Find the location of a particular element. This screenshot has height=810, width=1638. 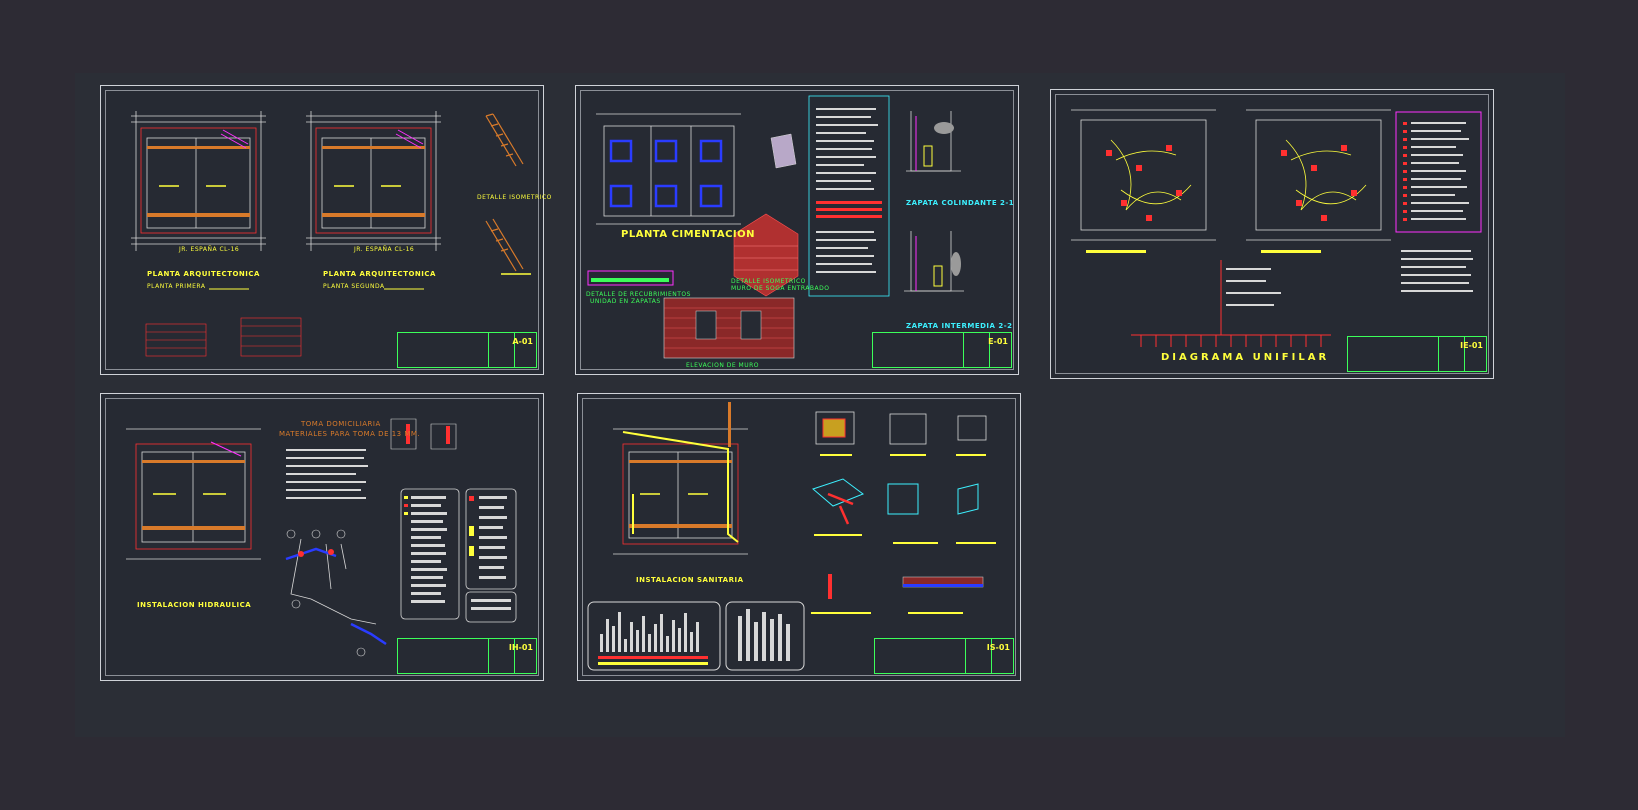

zapata-intermedia-label: ZAPATA INTERMEDIA 2-2 is located at coordinates (959, 326).